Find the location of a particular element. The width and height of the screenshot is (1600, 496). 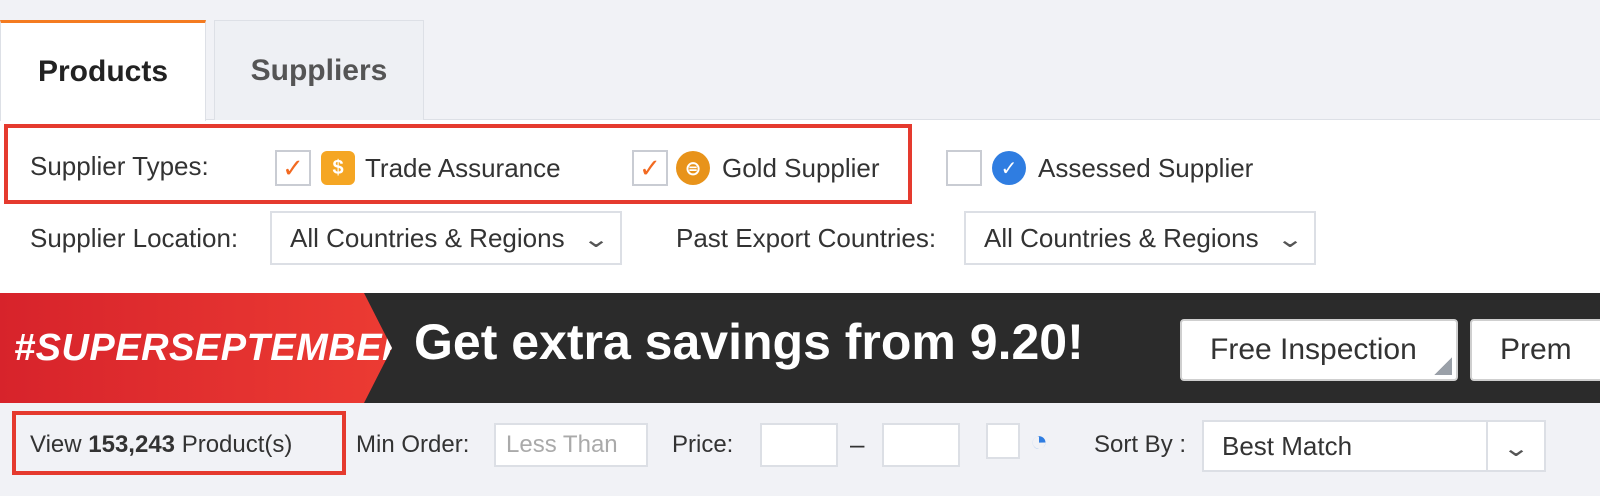

tab-suppliers: Suppliers is located at coordinates (319, 70).